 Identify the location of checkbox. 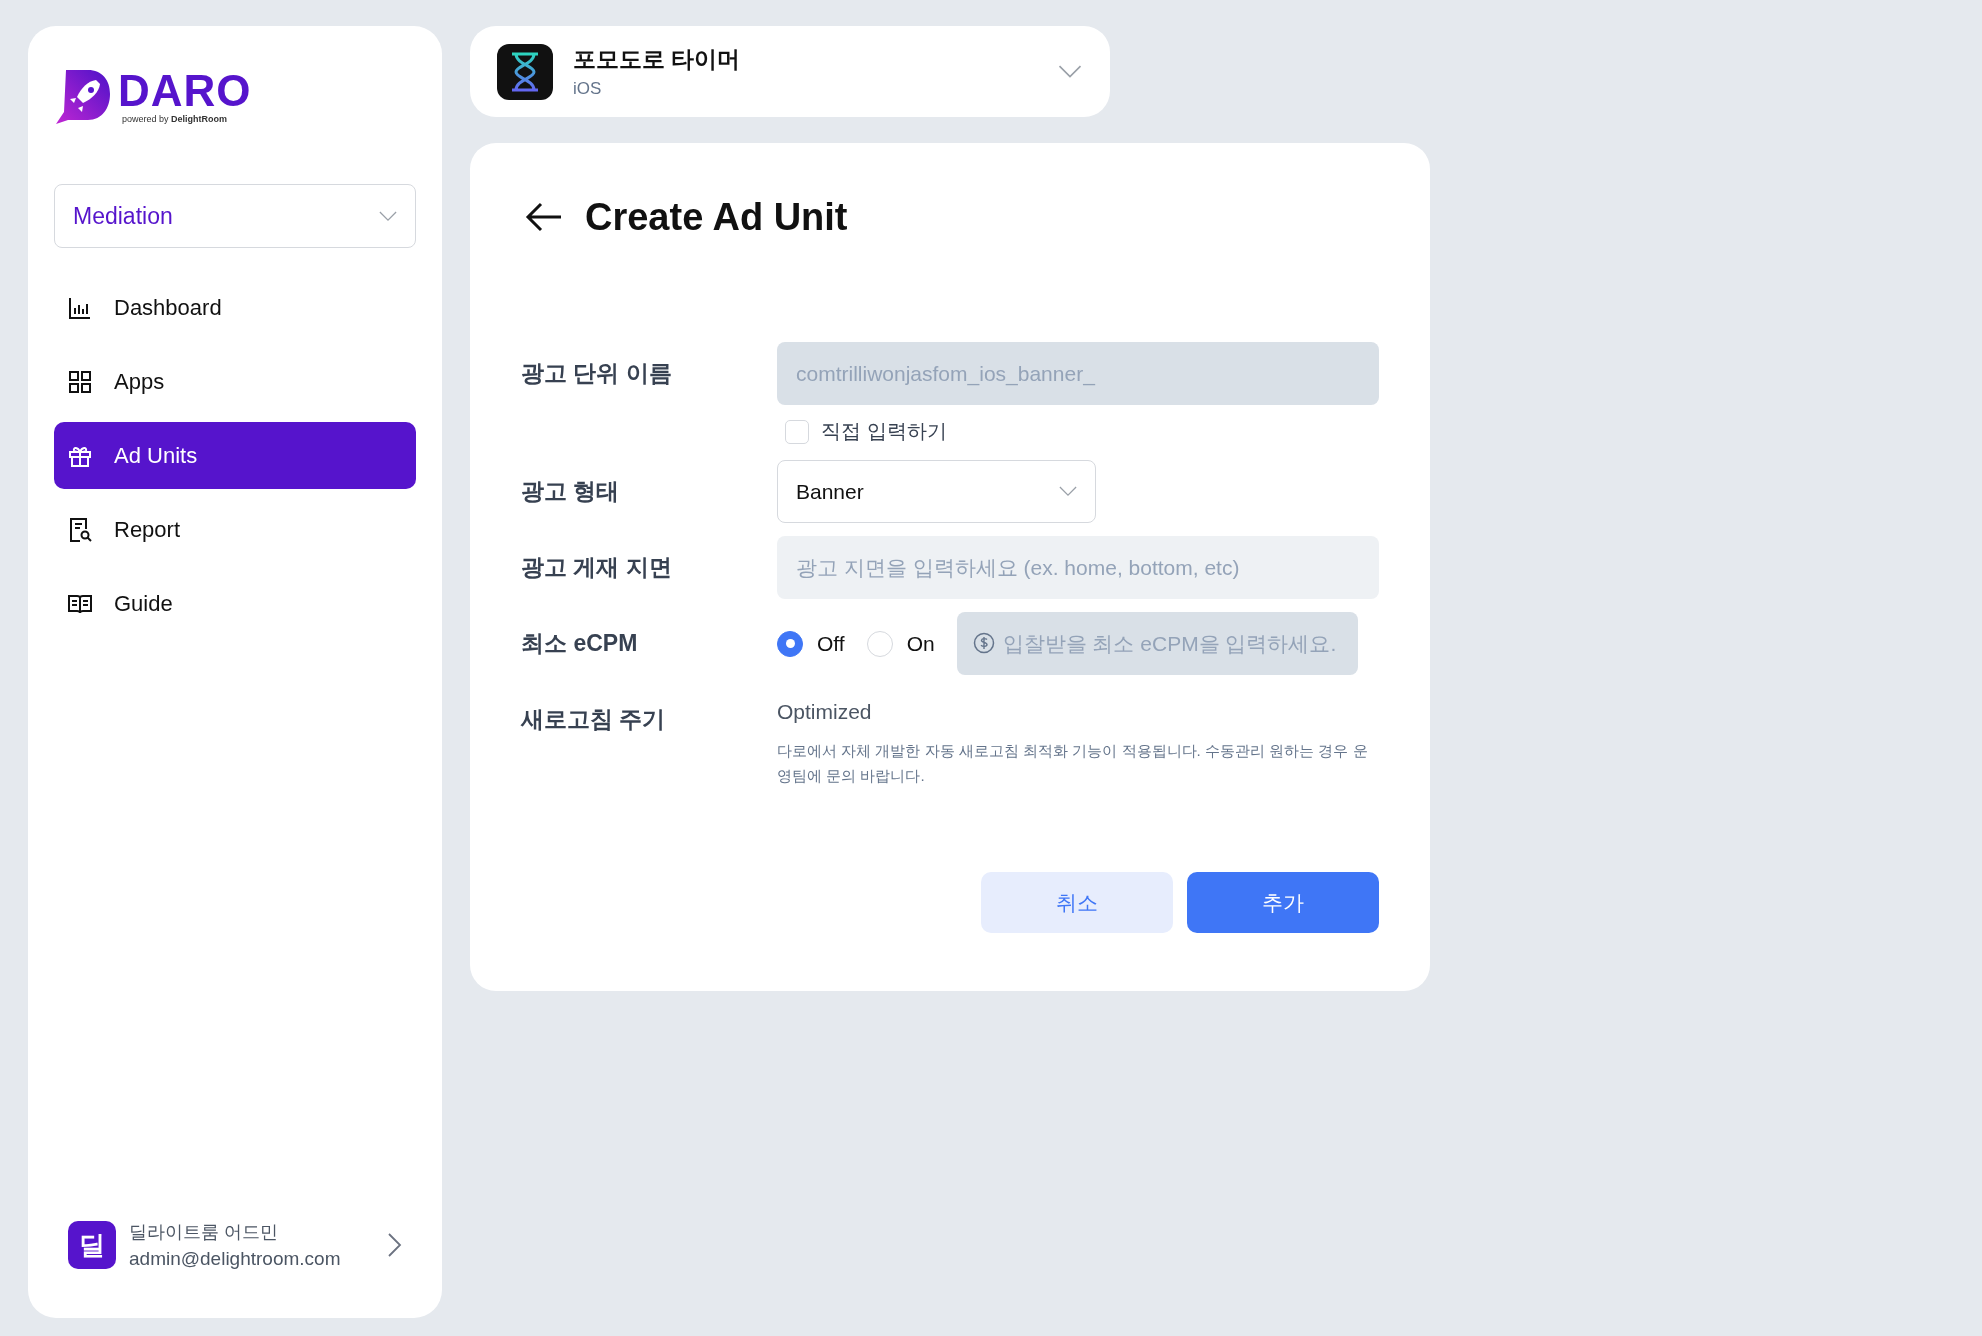
(797, 431).